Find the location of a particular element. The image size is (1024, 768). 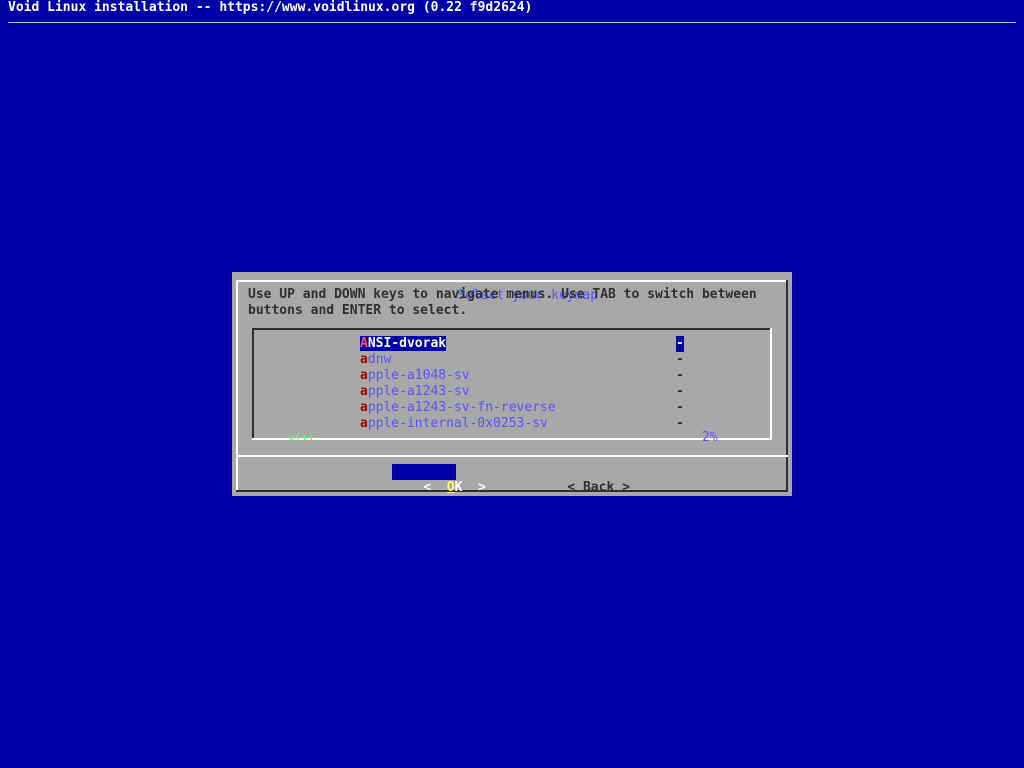

back-button: < Back > is located at coordinates (583, 479).